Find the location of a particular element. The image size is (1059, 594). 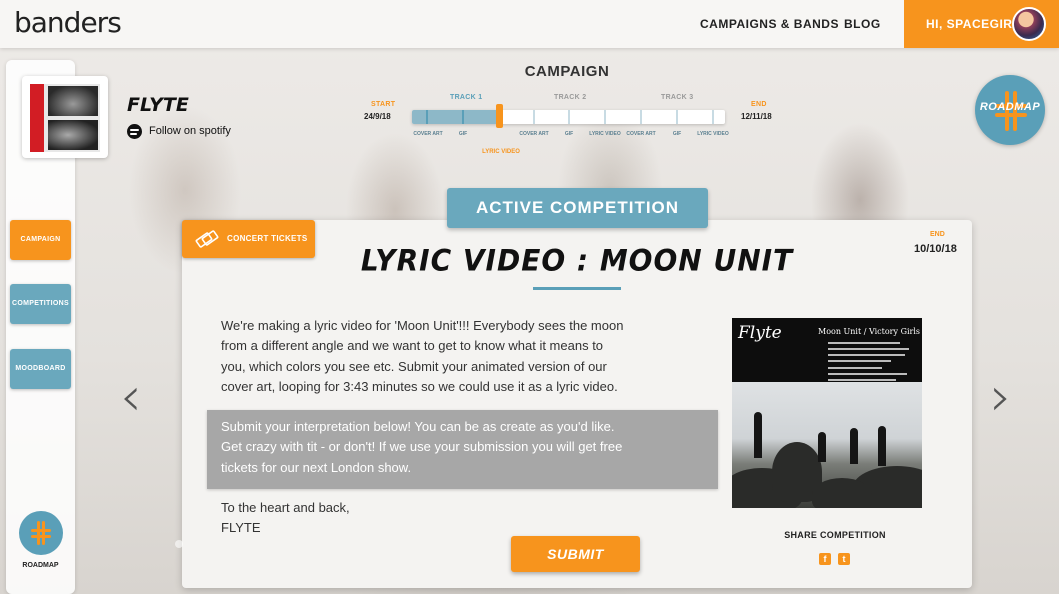

roadmap-button: ROADMAP is located at coordinates (1010, 110).